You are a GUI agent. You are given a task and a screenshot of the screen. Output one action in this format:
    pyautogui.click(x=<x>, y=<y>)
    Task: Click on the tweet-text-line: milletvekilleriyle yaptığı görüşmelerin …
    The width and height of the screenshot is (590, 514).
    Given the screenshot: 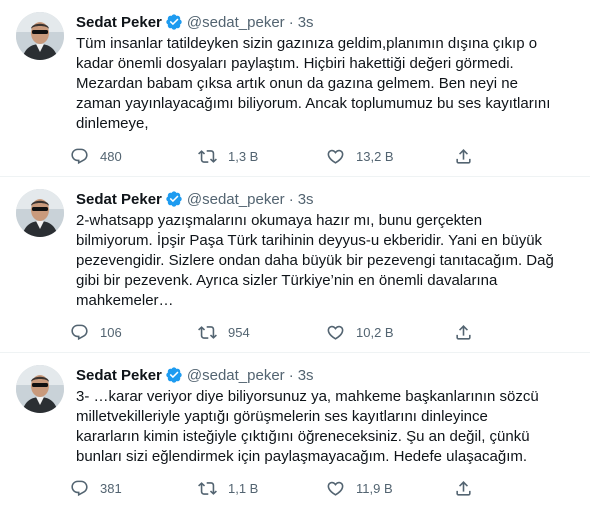 What is the action you would take?
    pyautogui.click(x=282, y=416)
    